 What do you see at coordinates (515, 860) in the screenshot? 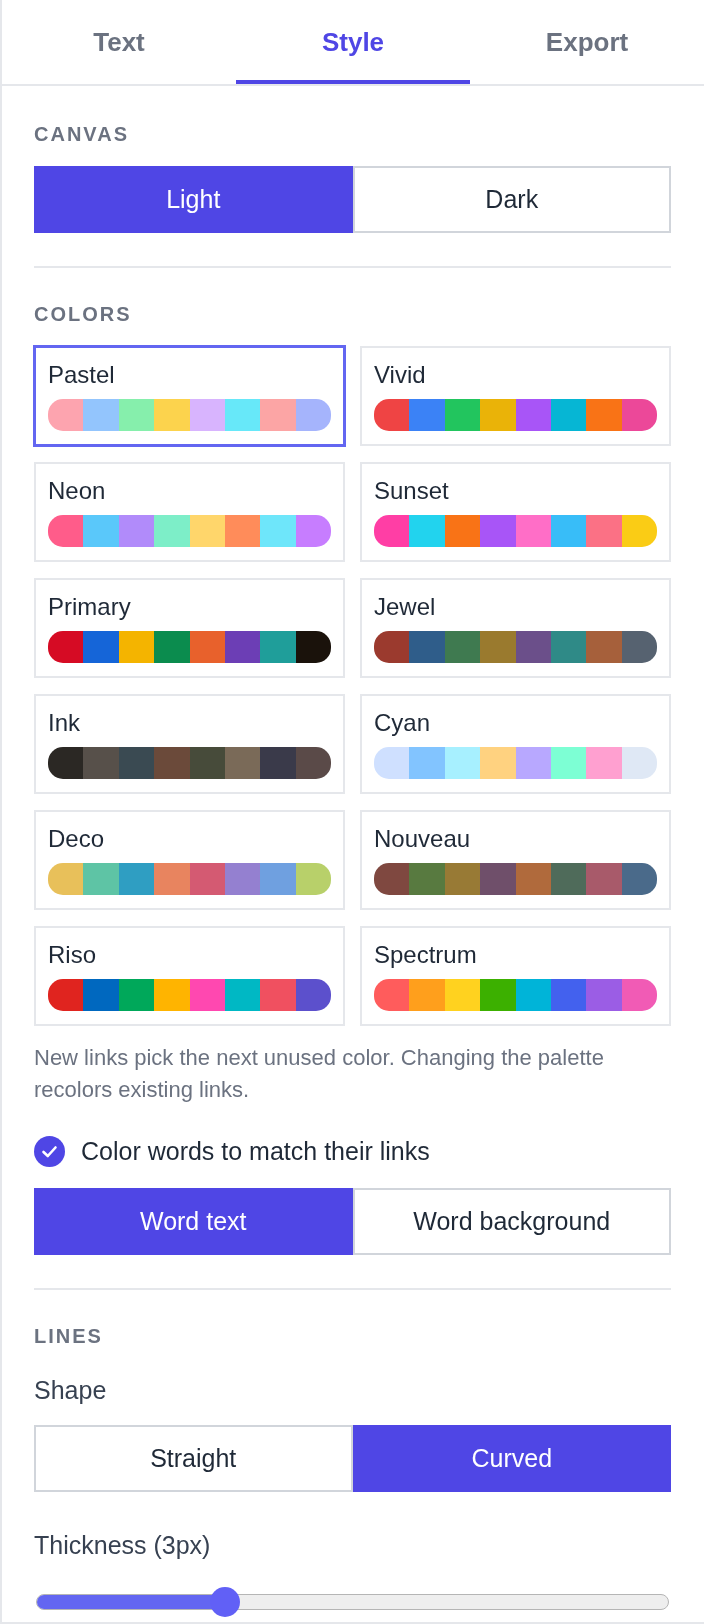
I see `palette-card: Nouveau` at bounding box center [515, 860].